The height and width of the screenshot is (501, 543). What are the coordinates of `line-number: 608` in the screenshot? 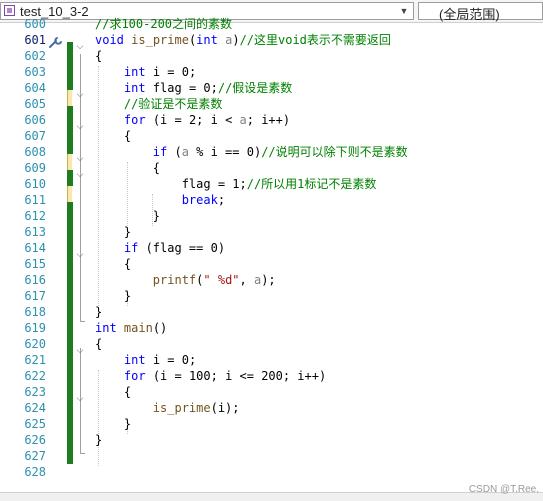 It's located at (35, 152).